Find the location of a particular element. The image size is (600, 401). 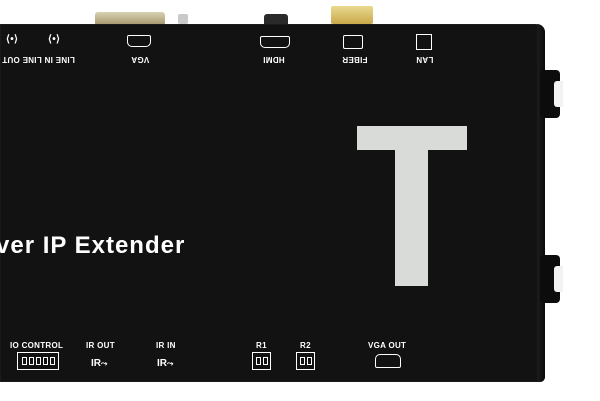

mounting-tab-bottom is located at coordinates (551, 279).